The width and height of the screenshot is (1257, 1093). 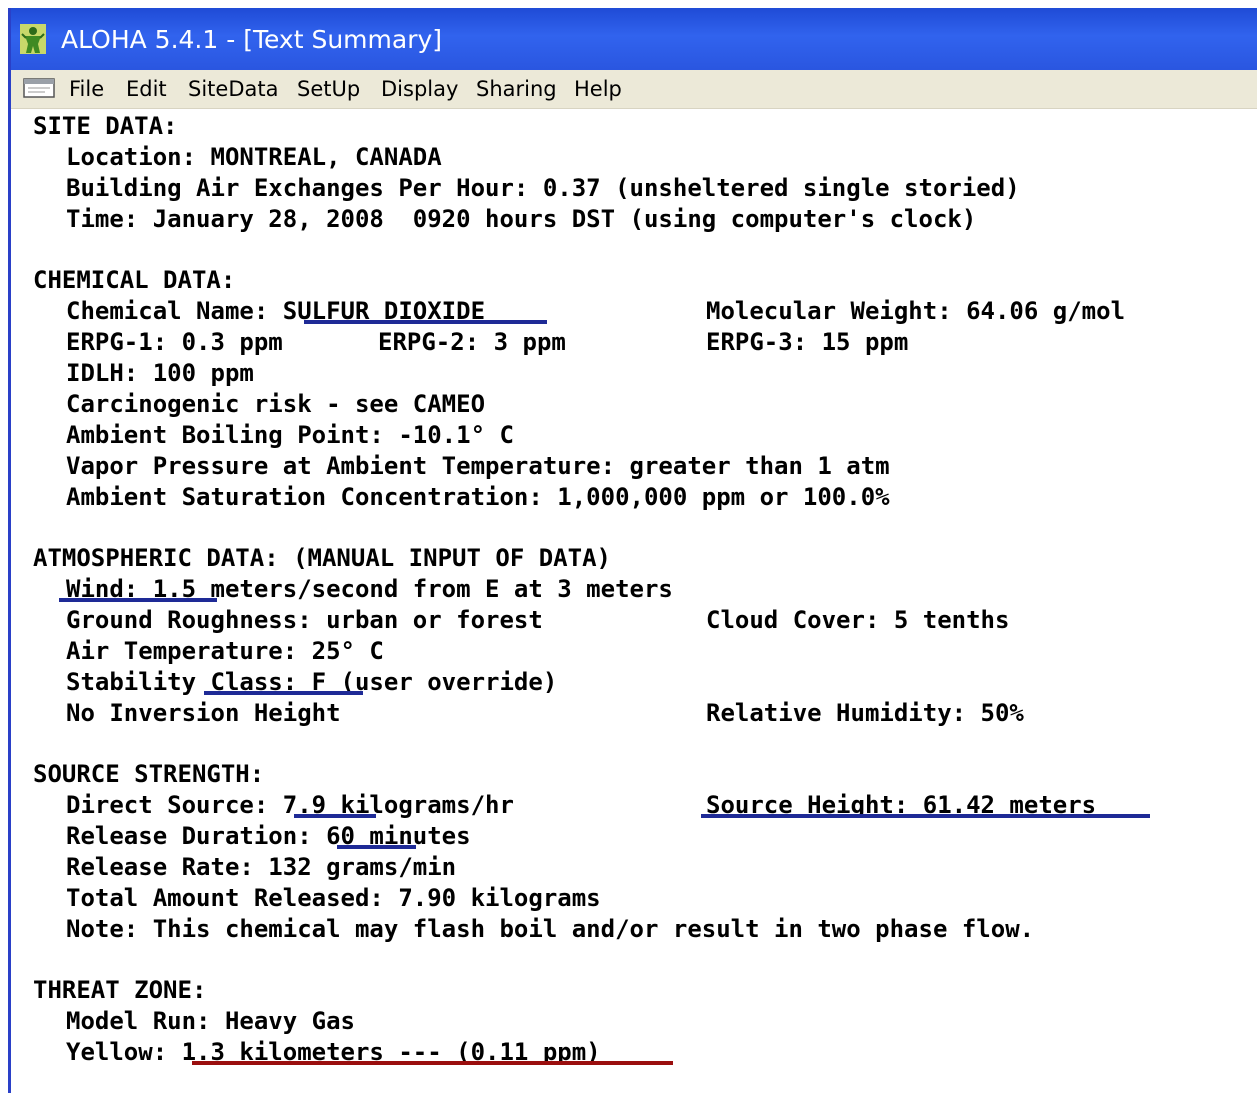 I want to click on menu-setup: SetUp, so click(x=328, y=89).